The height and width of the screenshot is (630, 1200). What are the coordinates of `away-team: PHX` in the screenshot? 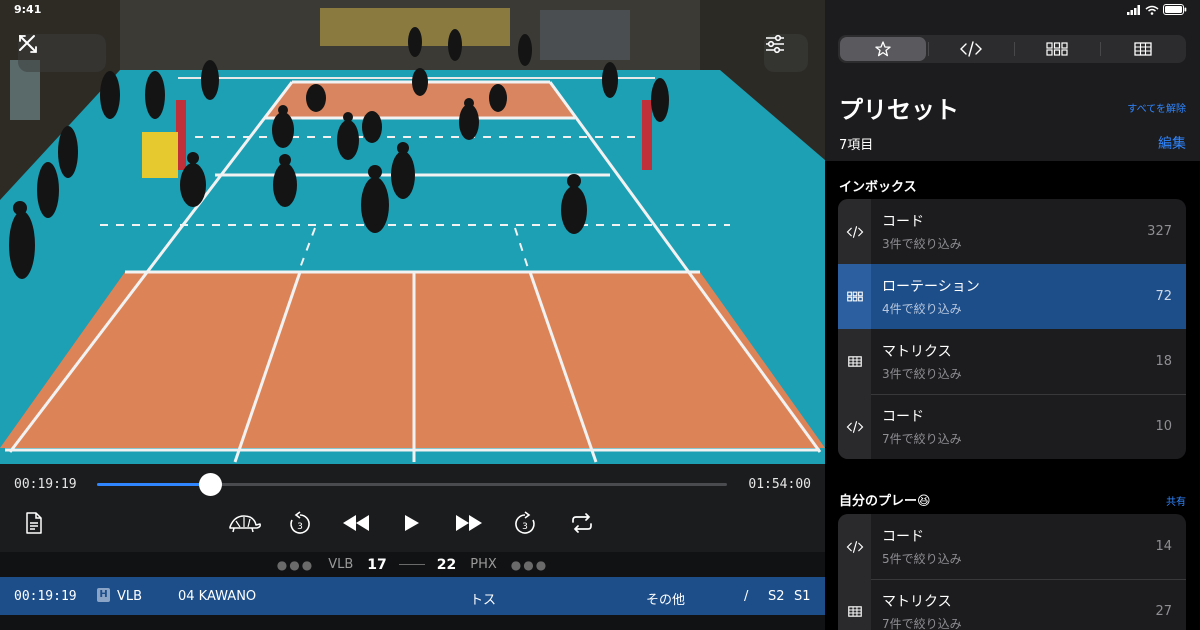 It's located at (483, 564).